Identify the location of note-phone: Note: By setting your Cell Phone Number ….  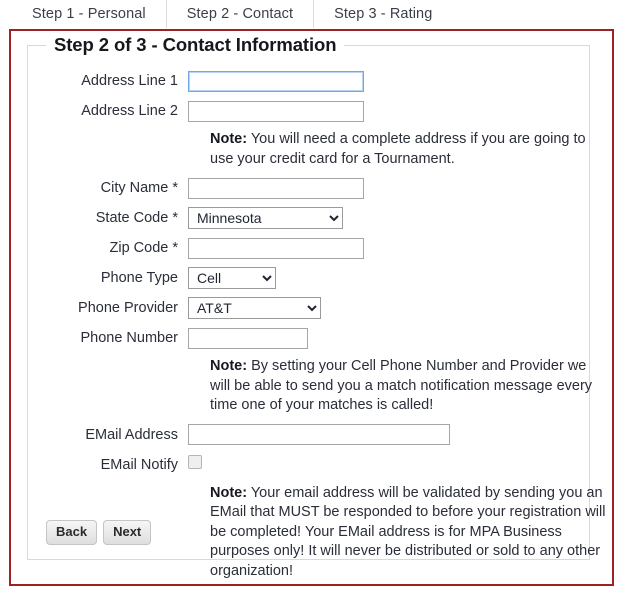
(410, 386).